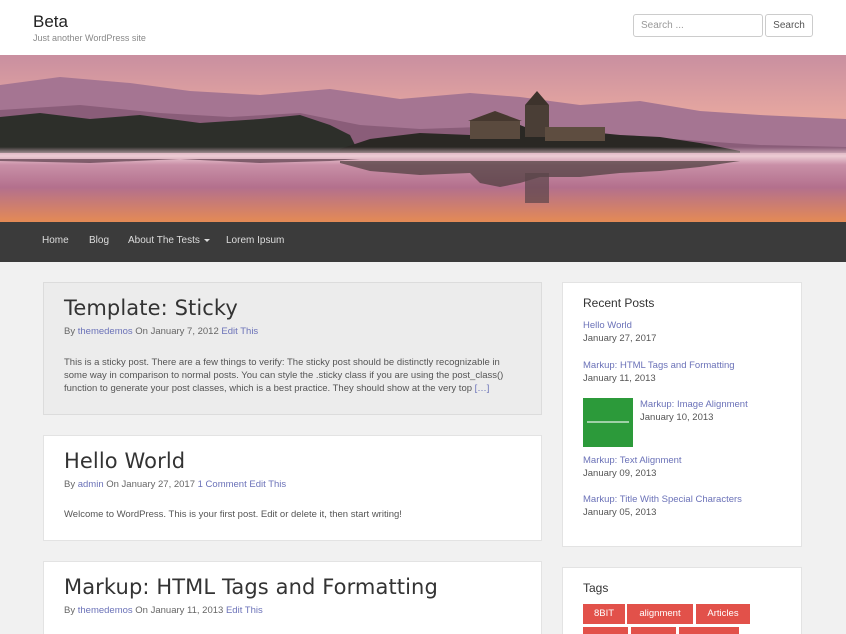 The width and height of the screenshot is (846, 634). What do you see at coordinates (677, 417) in the screenshot?
I see `recent-post-date: January 10, 2013` at bounding box center [677, 417].